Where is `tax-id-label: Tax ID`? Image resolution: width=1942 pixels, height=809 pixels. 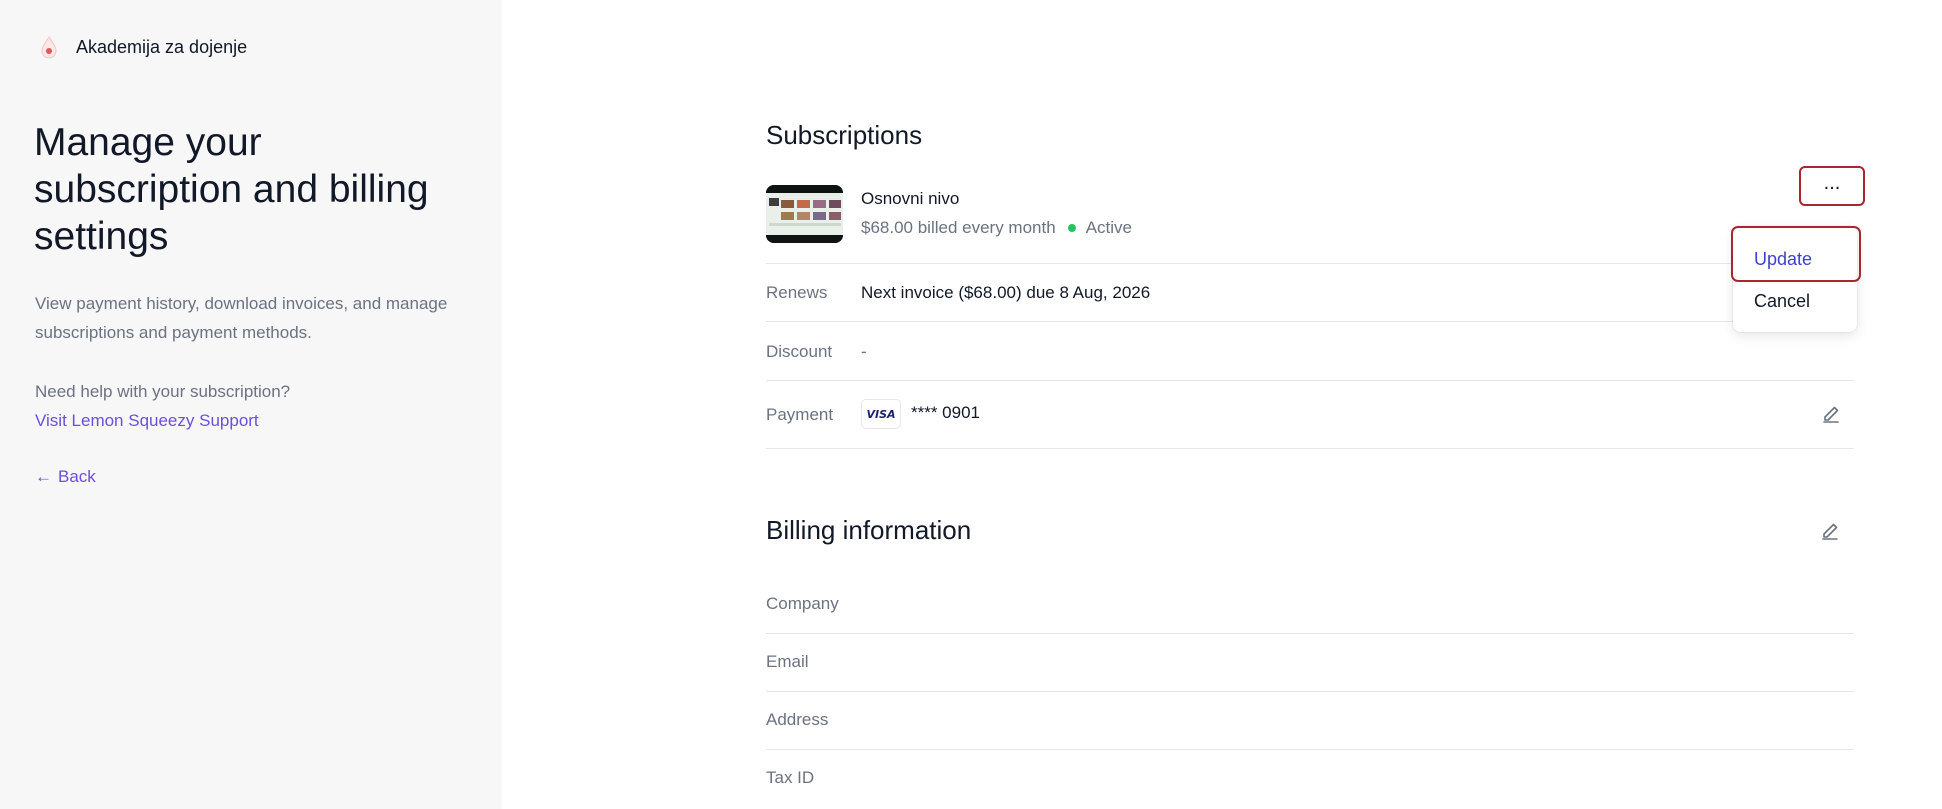 tax-id-label: Tax ID is located at coordinates (790, 777).